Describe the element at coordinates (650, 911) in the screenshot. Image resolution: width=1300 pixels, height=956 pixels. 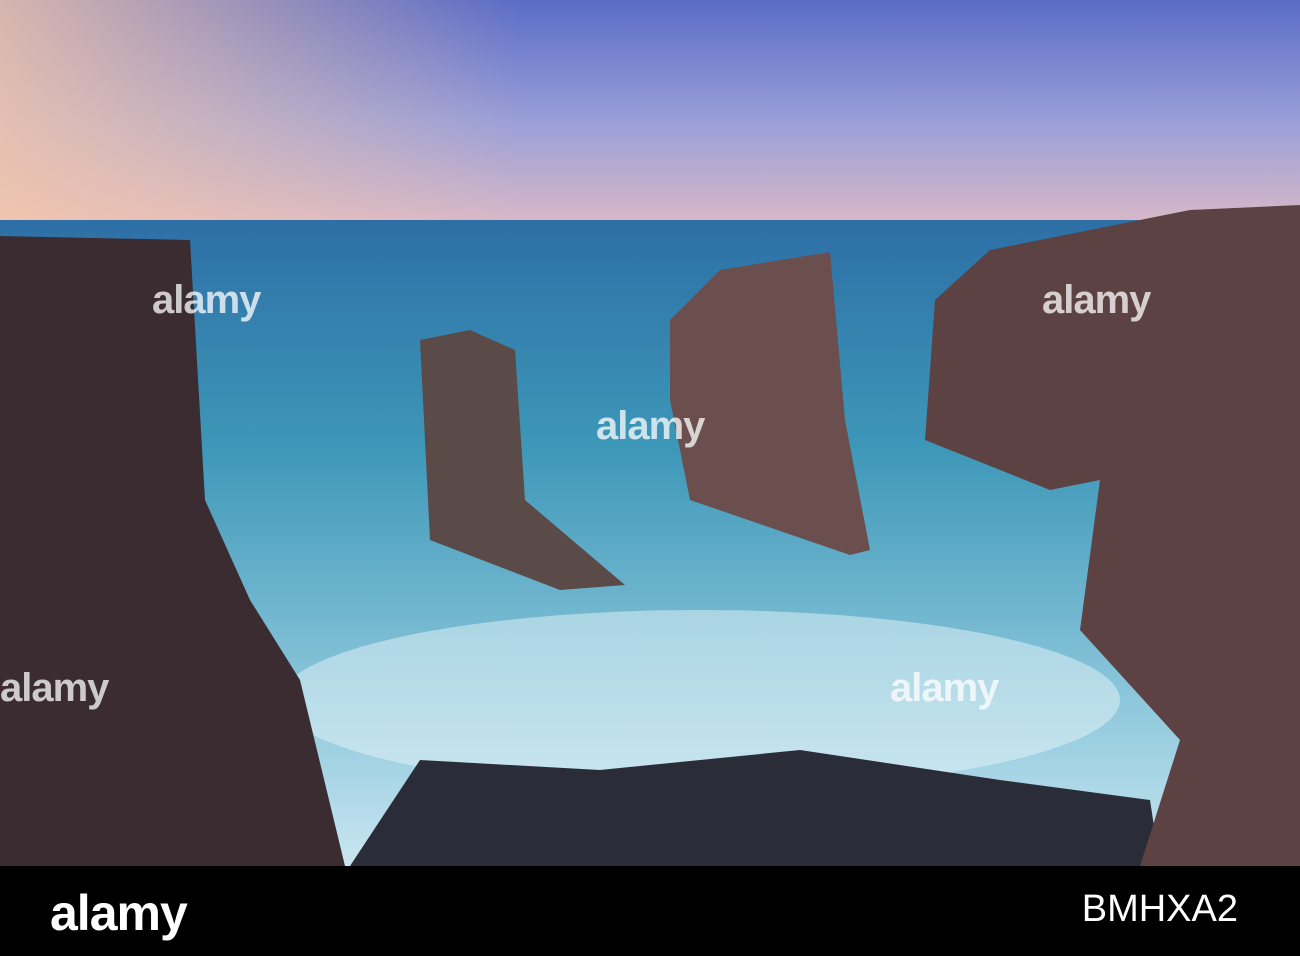
I see `footer-bar: alamy BMHXA2` at that location.